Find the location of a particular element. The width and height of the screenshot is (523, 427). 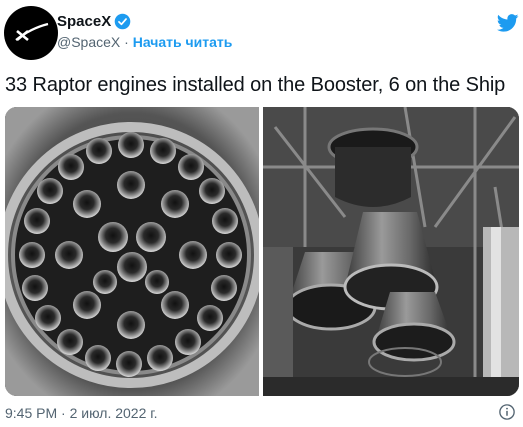

handle-row: @SpaceX · Начать читать is located at coordinates (144, 42).